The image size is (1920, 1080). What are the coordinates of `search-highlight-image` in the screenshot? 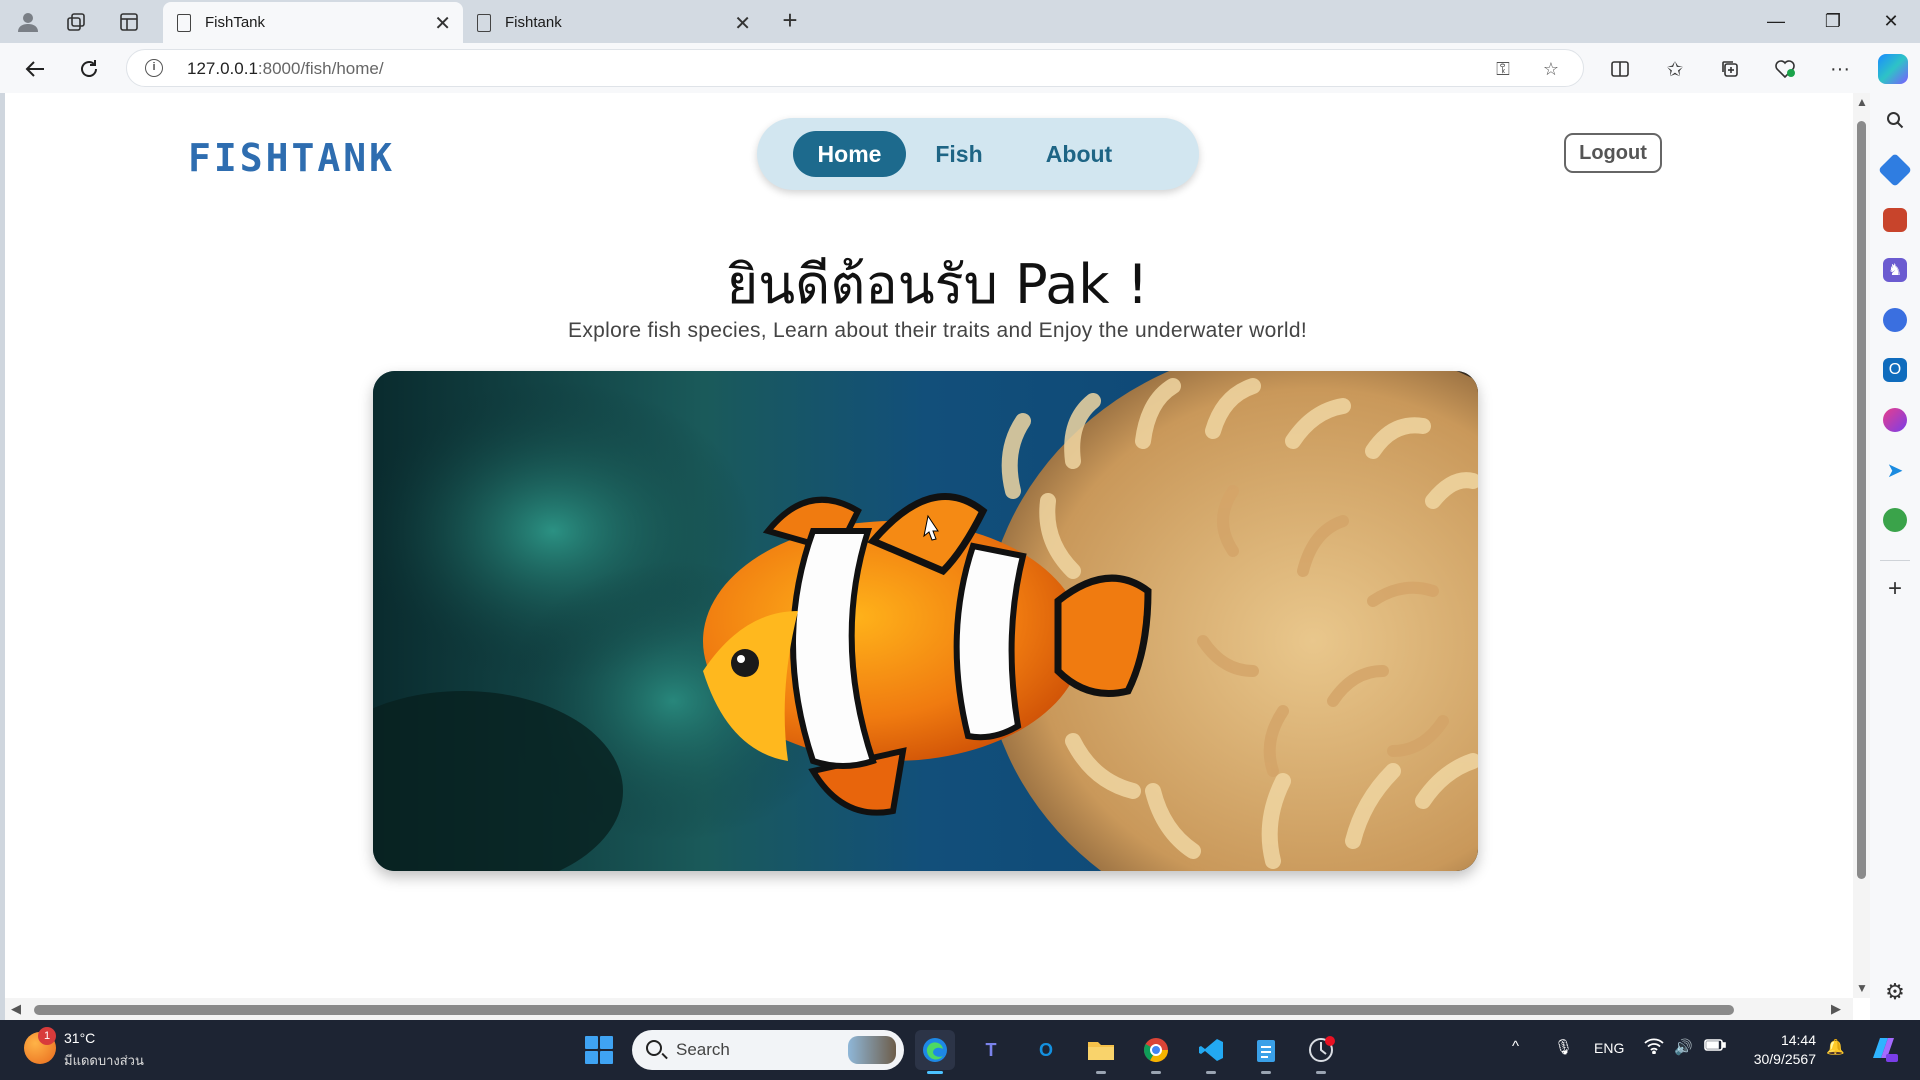 It's located at (872, 1050).